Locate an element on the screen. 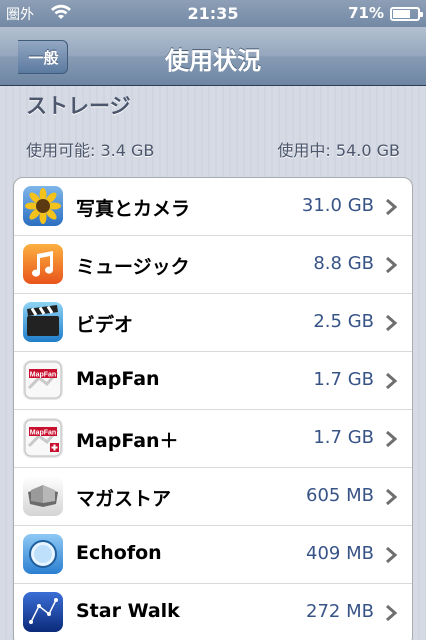 The height and width of the screenshot is (640, 426). list-item-echofon: Echofon 409 MB is located at coordinates (213, 555).